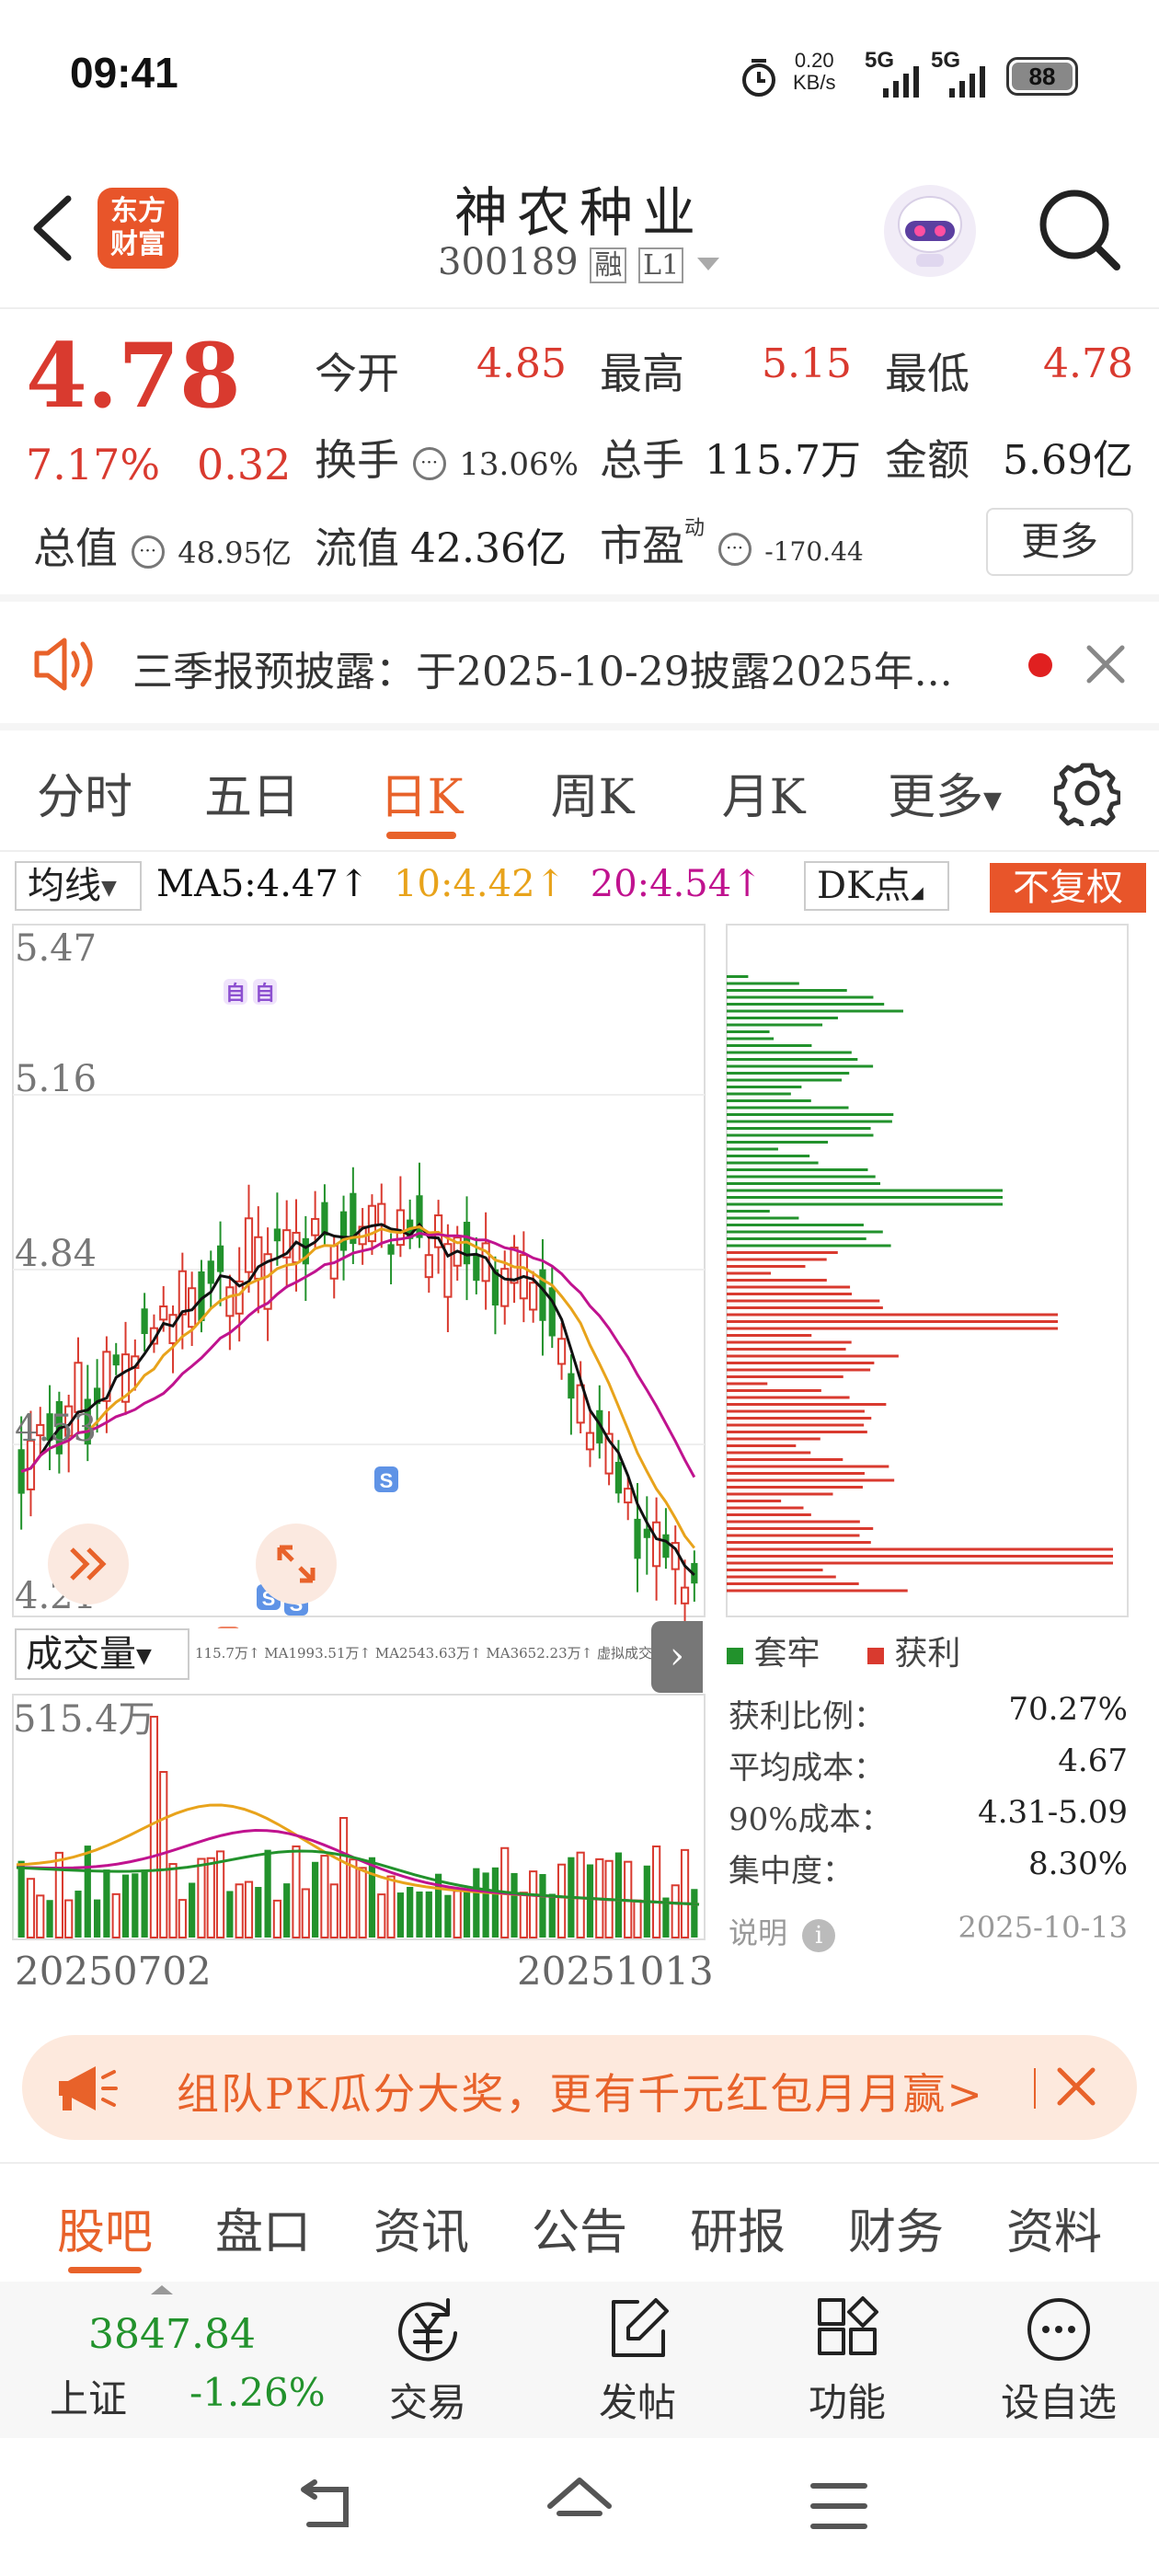 The image size is (1159, 2576). Describe the element at coordinates (519, 464) in the screenshot. I see `turnover-value: 13.06%` at that location.